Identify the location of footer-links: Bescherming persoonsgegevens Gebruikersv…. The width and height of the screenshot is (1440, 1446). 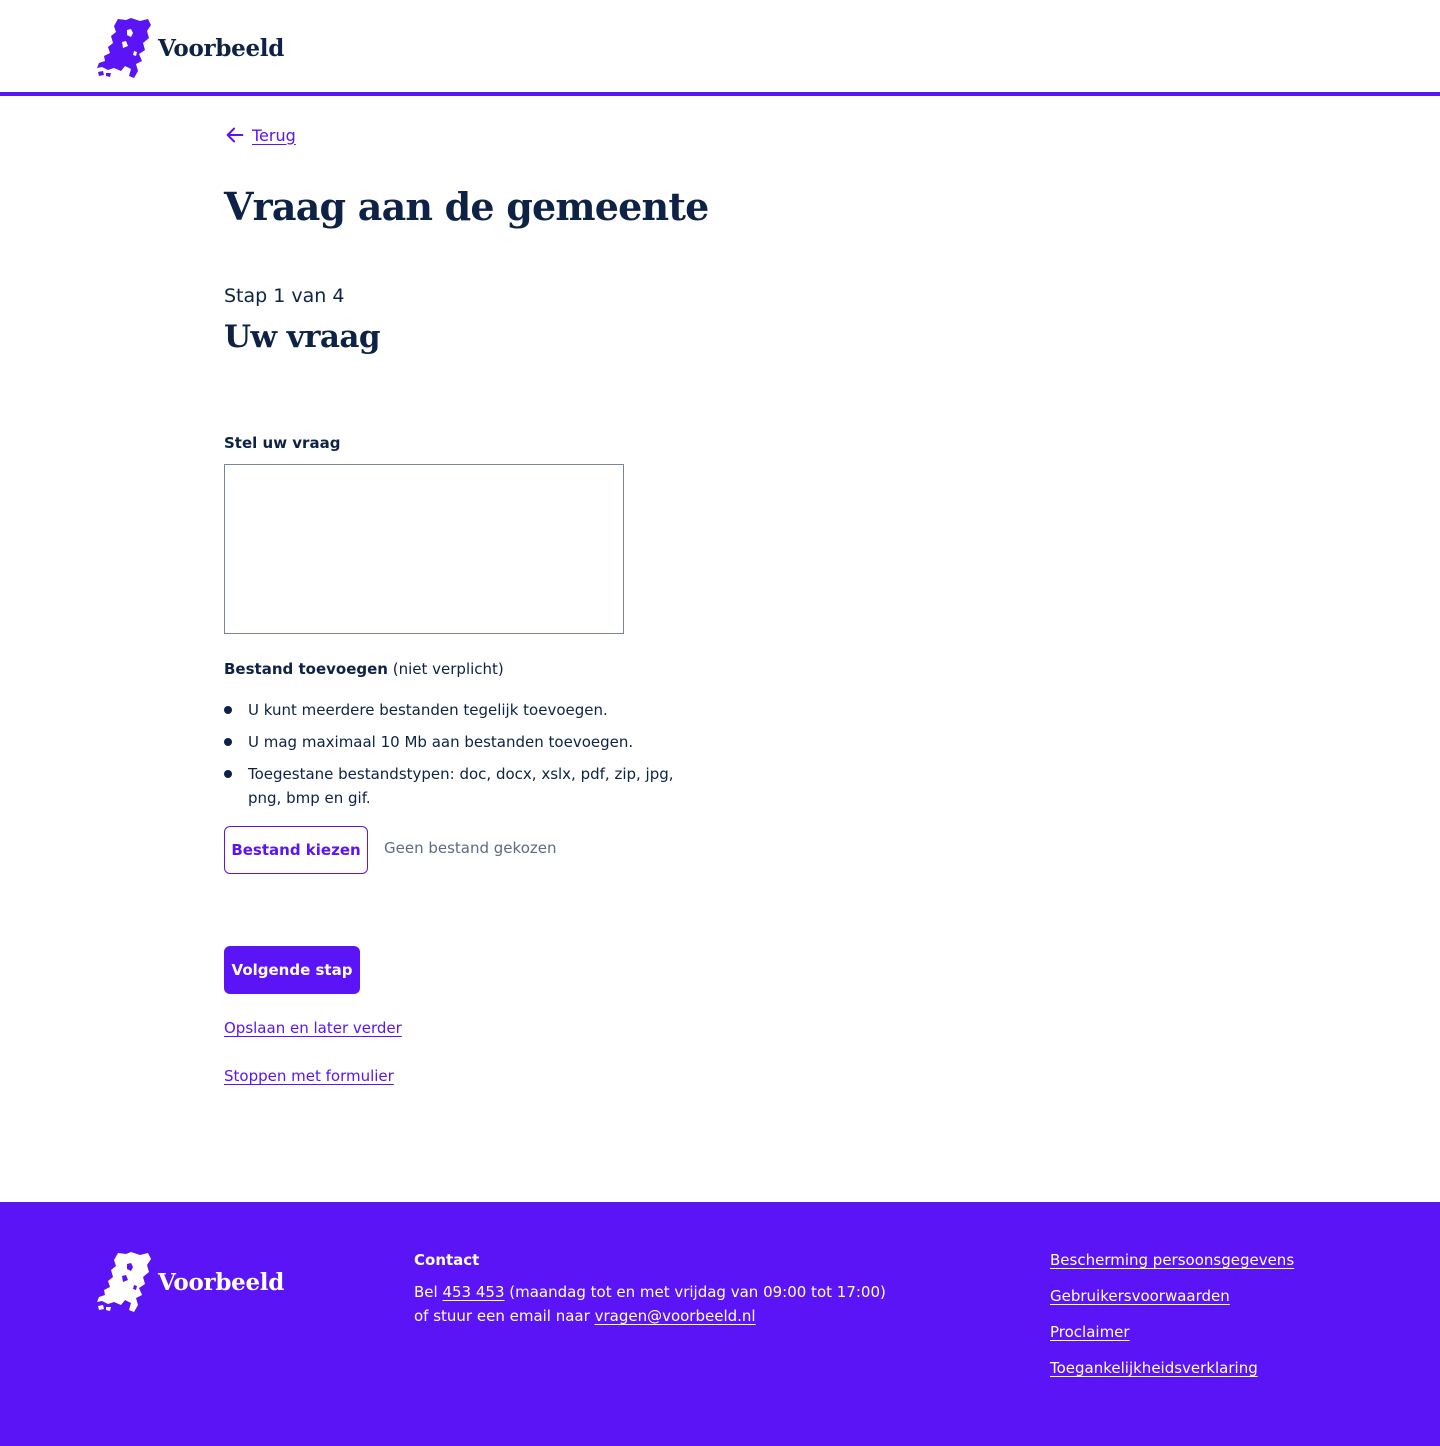
(1172, 1323).